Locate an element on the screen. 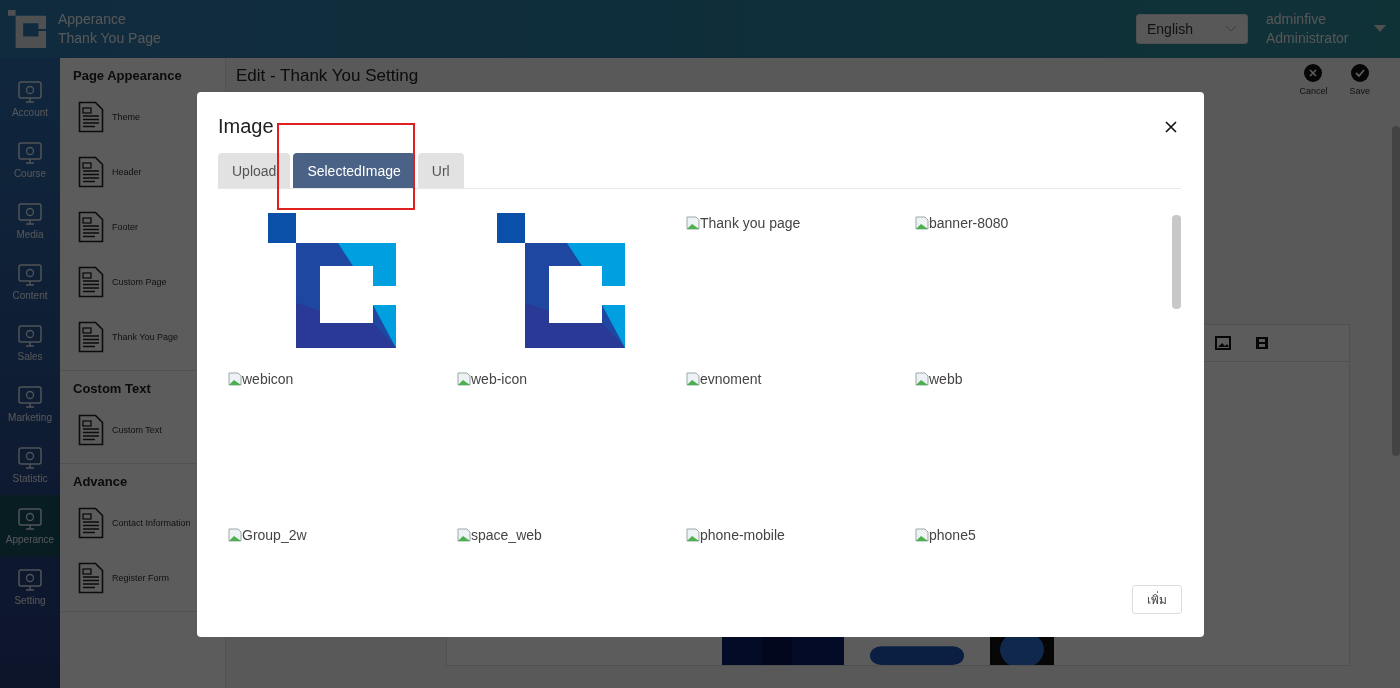  language-select: English is located at coordinates (1192, 29).